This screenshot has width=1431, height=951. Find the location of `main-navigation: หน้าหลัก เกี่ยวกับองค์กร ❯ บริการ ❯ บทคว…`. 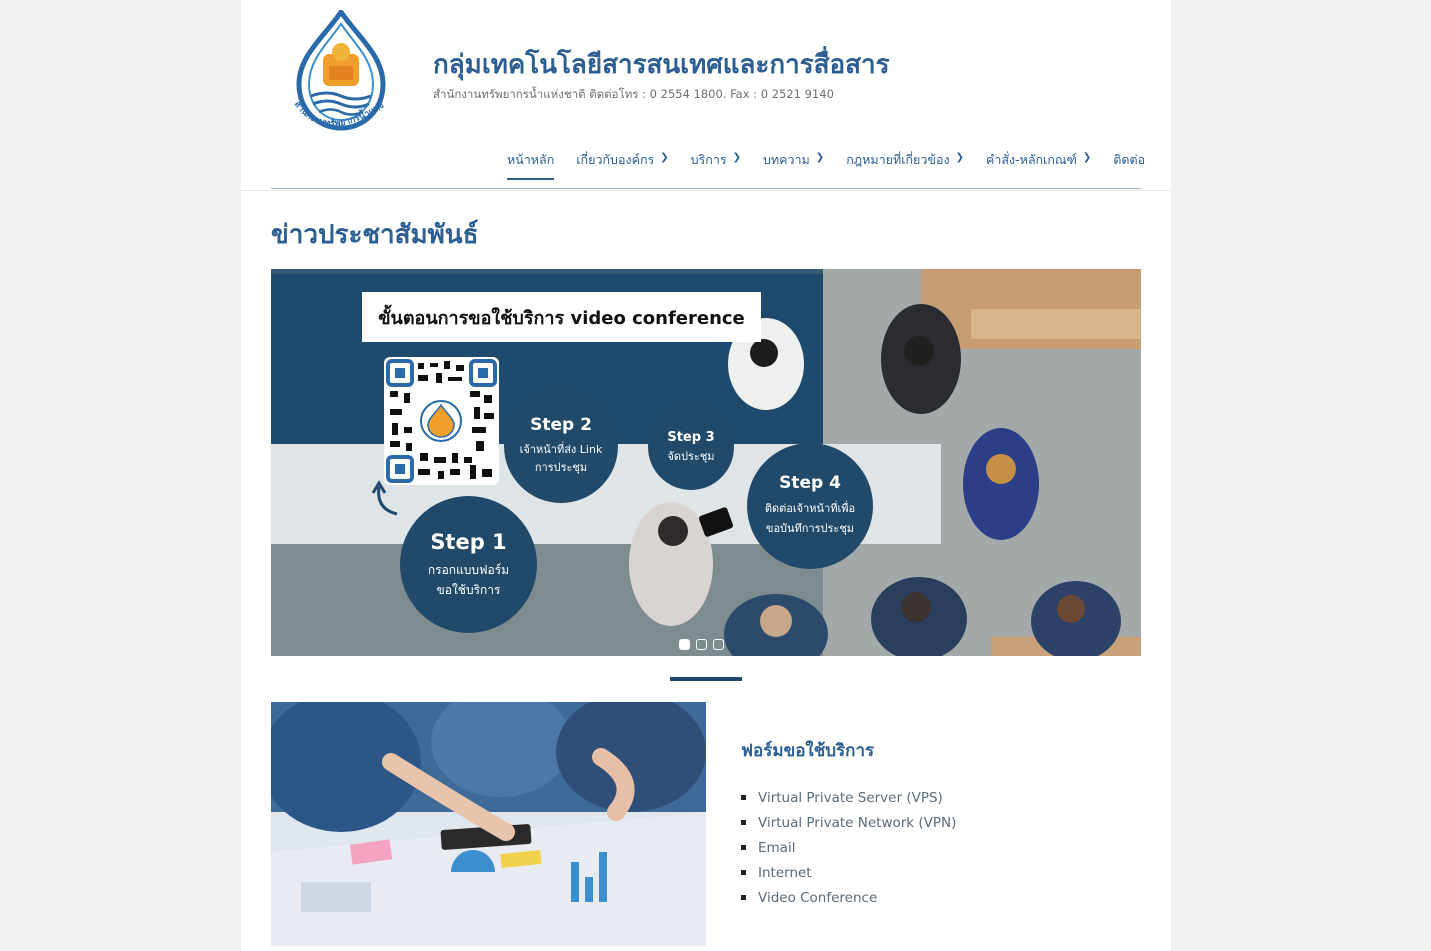

main-navigation: หน้าหลัก เกี่ยวกับองค์กร ❯ บริการ ❯ บทคว… is located at coordinates (837, 165).